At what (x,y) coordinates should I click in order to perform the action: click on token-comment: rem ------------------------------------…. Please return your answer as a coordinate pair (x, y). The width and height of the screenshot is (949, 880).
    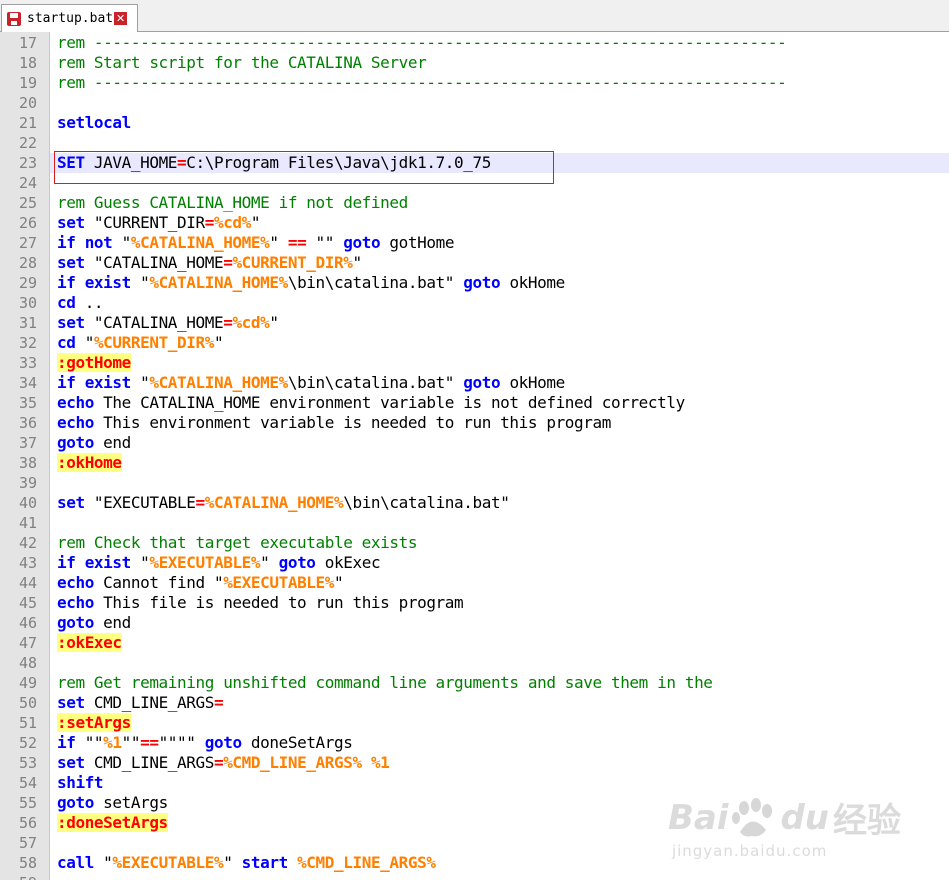
    Looking at the image, I should click on (422, 82).